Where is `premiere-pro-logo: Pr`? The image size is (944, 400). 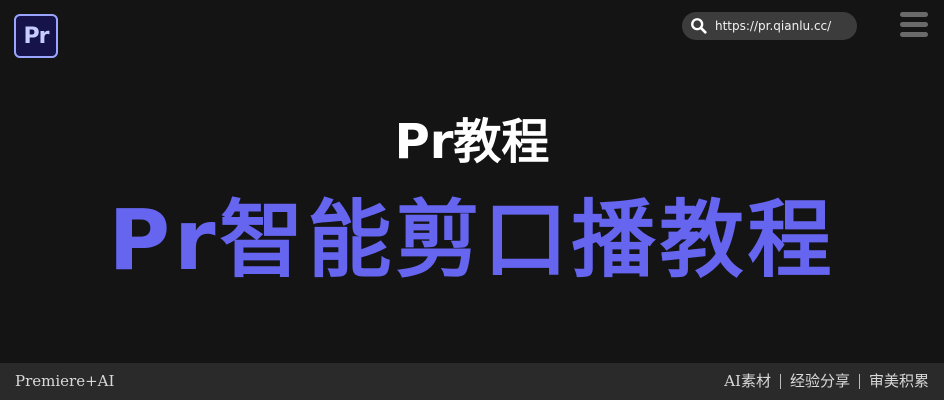
premiere-pro-logo: Pr is located at coordinates (36, 36).